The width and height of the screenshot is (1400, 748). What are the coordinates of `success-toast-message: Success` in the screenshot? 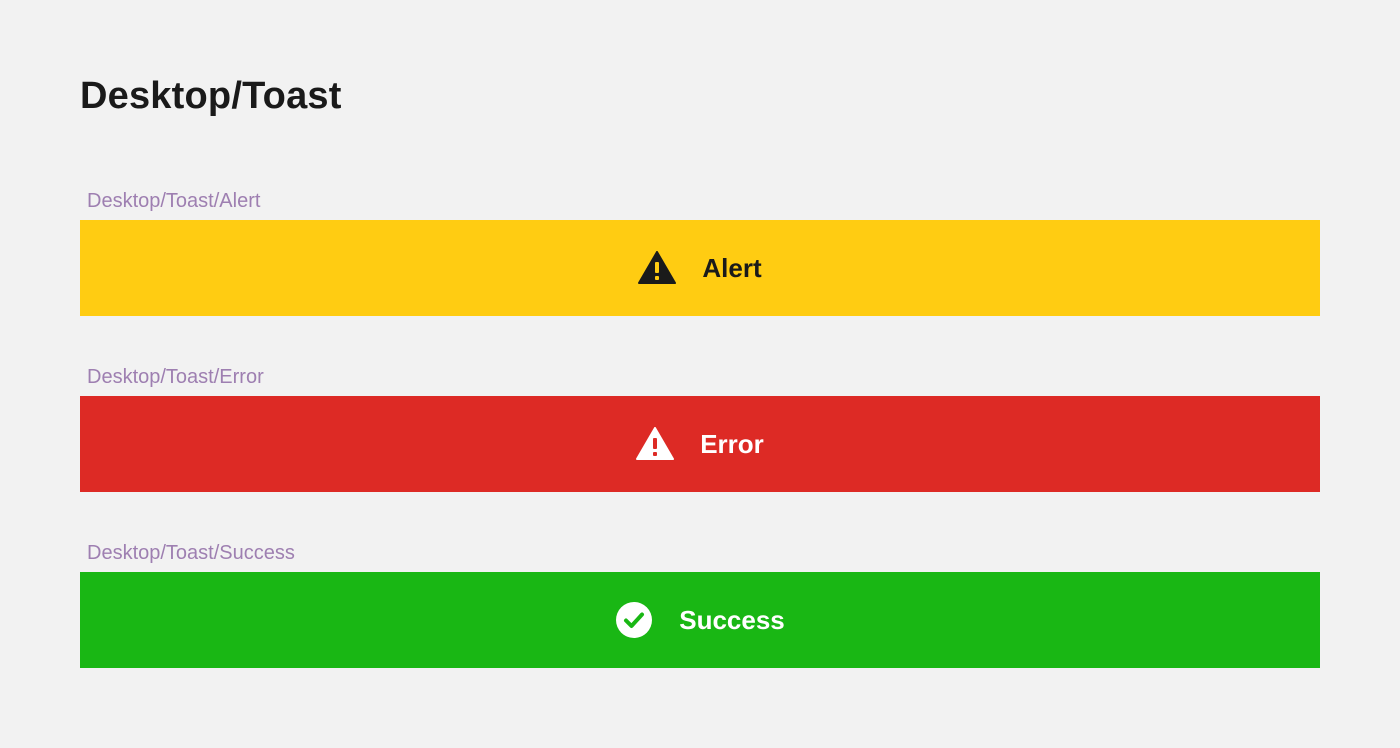 It's located at (732, 620).